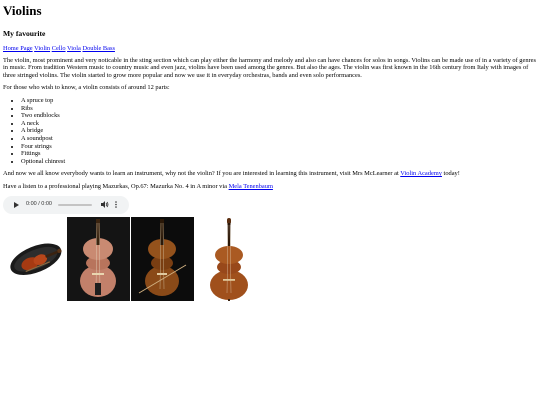  Describe the element at coordinates (98, 258) in the screenshot. I see `cello-dark-image` at that location.